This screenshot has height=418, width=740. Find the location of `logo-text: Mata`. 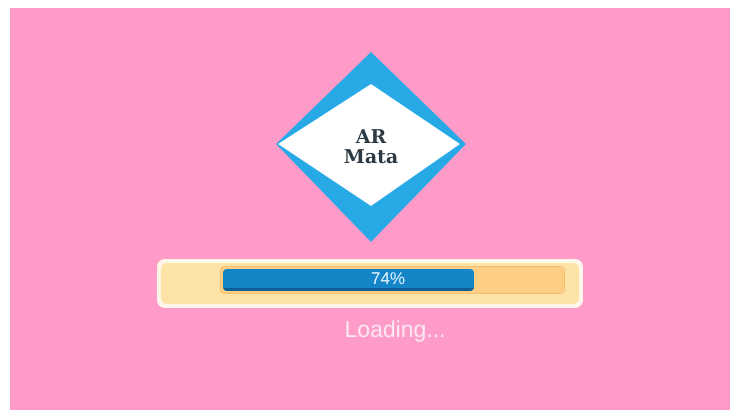

logo-text: Mata is located at coordinates (371, 157).